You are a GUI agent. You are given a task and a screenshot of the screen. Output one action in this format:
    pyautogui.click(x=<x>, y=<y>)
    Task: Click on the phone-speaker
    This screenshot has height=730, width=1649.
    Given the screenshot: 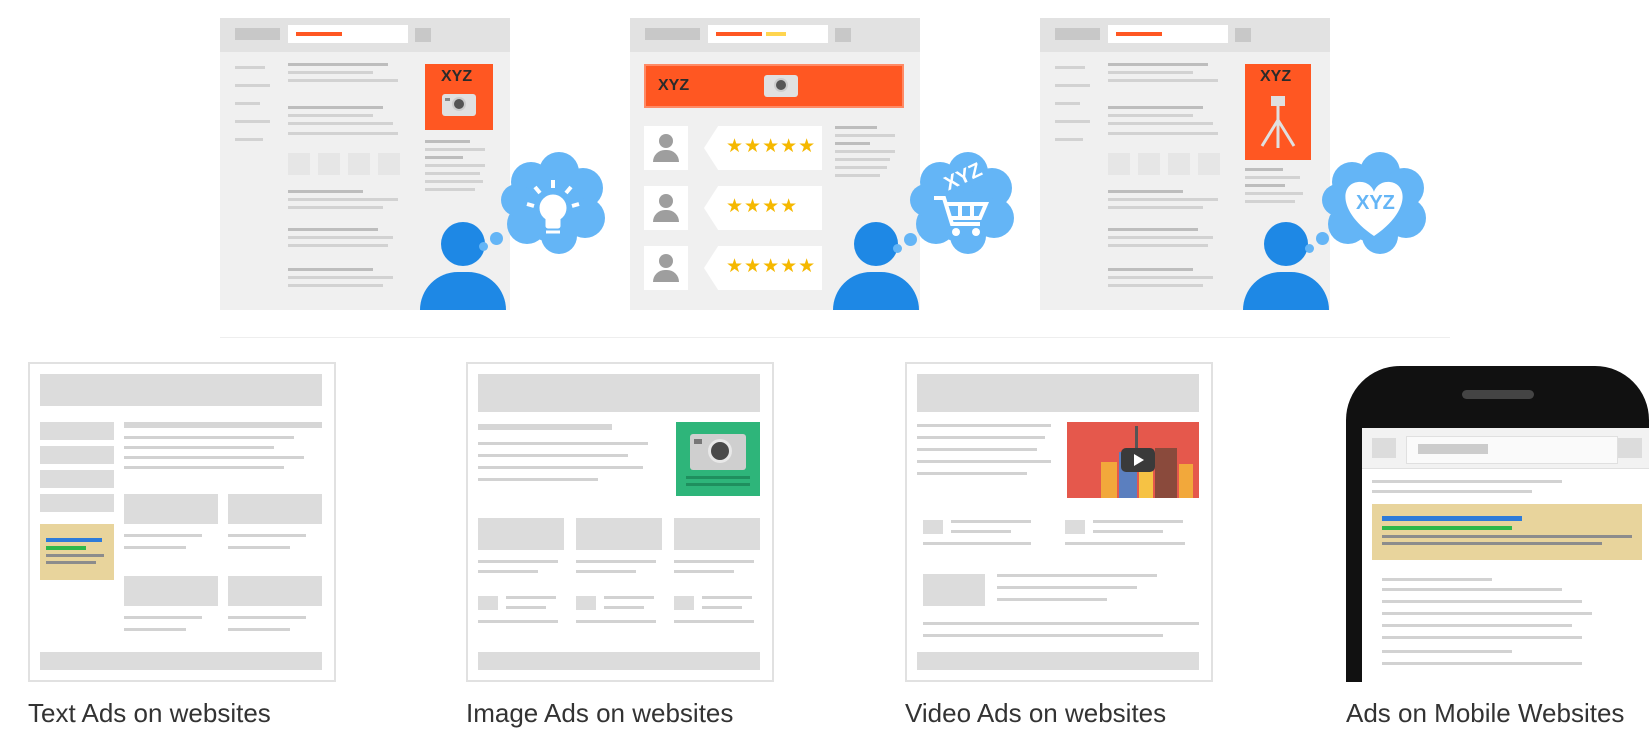 What is the action you would take?
    pyautogui.click(x=1498, y=394)
    